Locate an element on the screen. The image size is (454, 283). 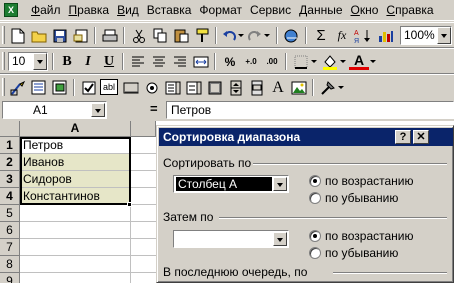
toggle-button-tool-icon is located at coordinates (215, 87).